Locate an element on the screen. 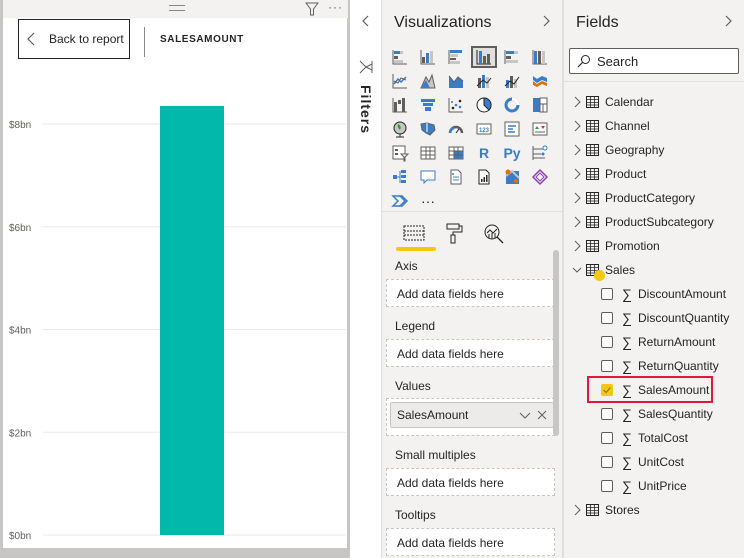 This screenshot has height=558, width=744. remove-field-icon is located at coordinates (542, 415).